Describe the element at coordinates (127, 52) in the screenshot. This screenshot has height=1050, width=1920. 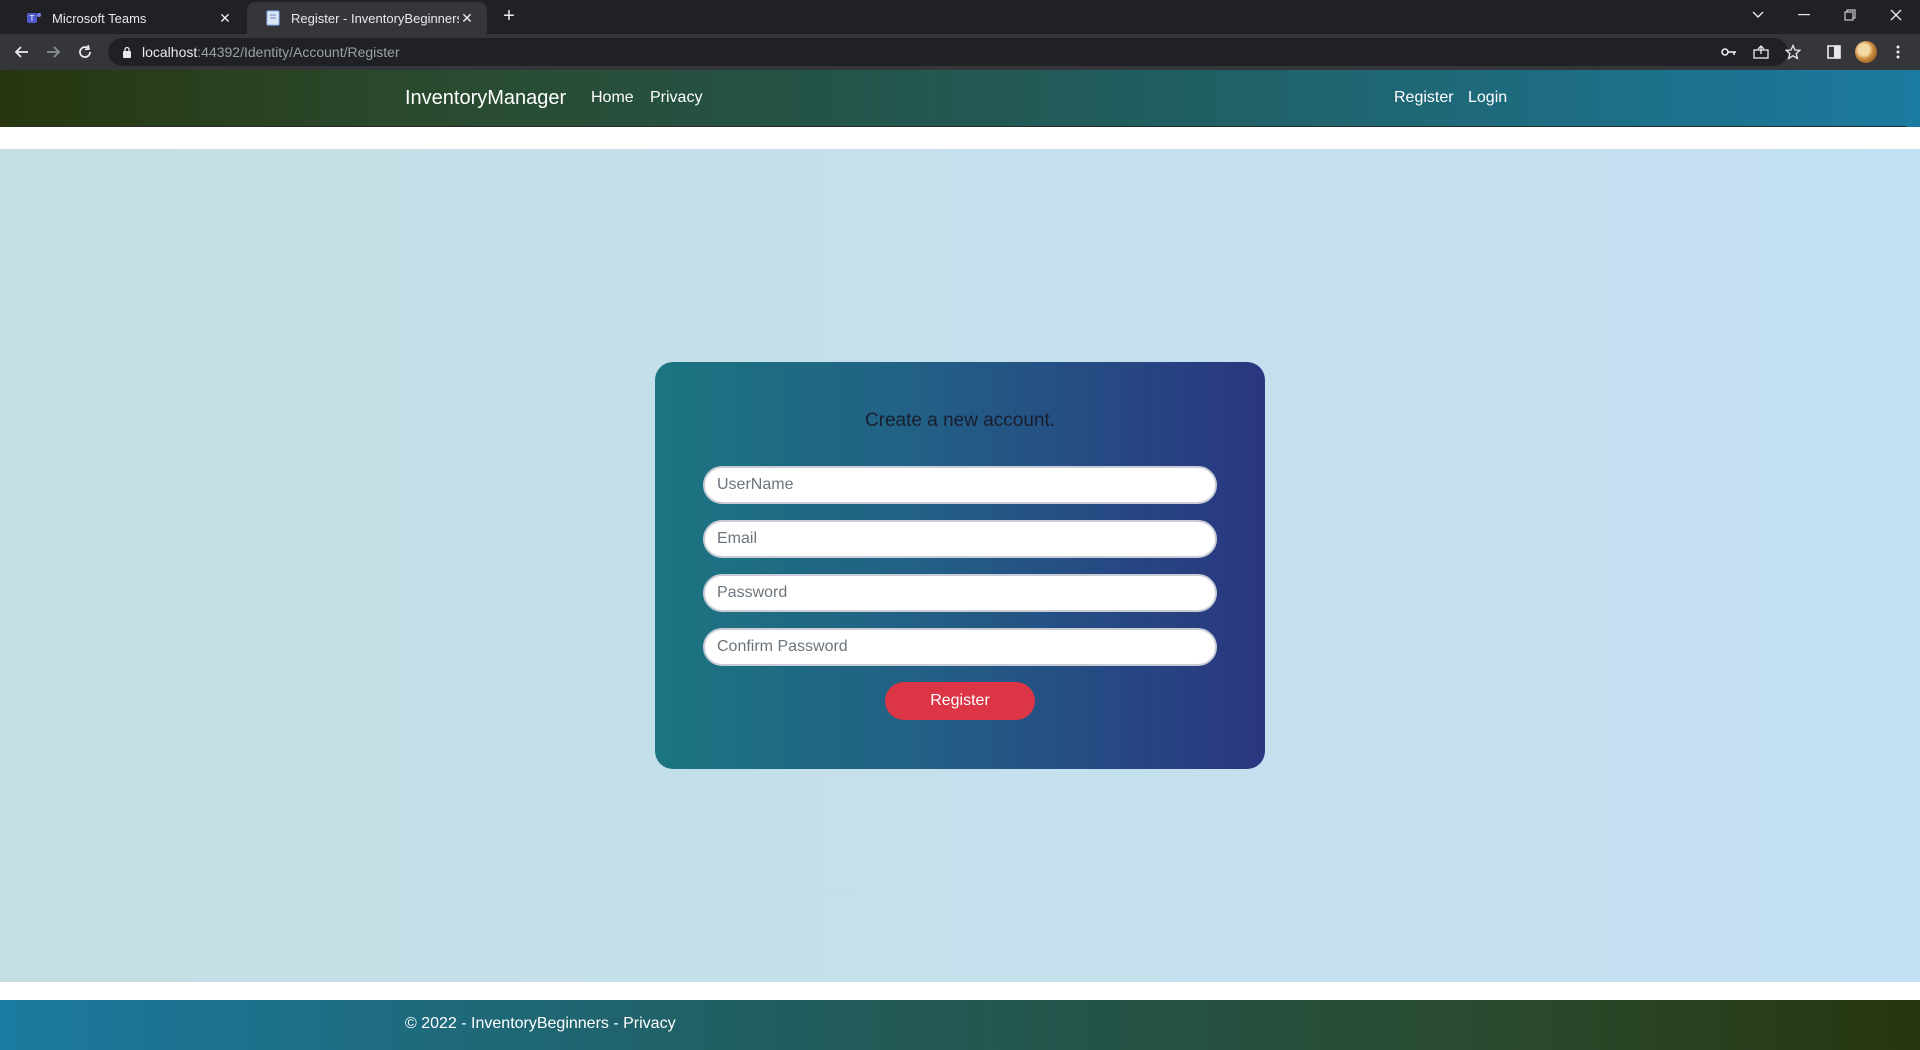
I see `lock-icon` at that location.